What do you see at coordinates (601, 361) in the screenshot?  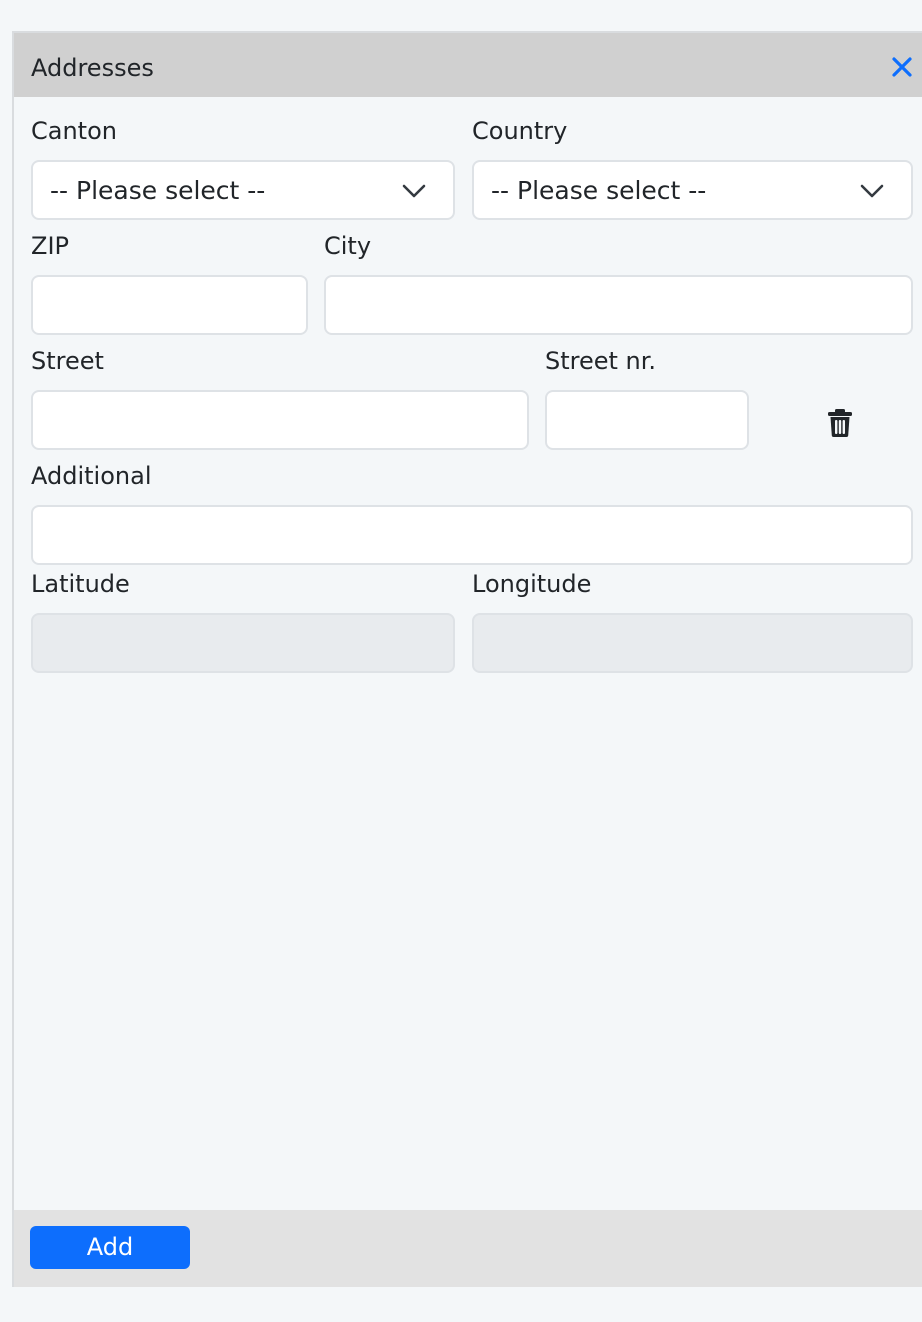 I see `street-nr-label: Street nr.` at bounding box center [601, 361].